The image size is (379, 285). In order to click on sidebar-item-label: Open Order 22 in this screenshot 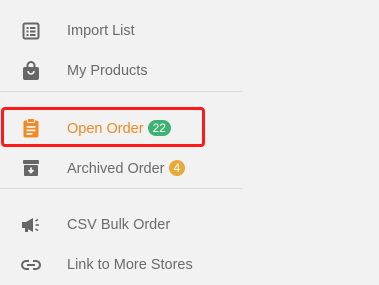, I will do `click(119, 128)`.